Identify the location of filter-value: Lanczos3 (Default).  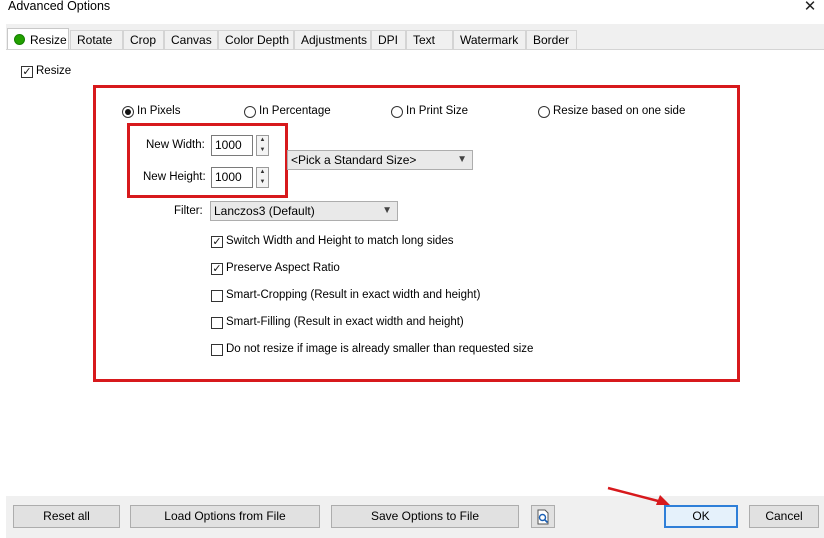
(264, 211).